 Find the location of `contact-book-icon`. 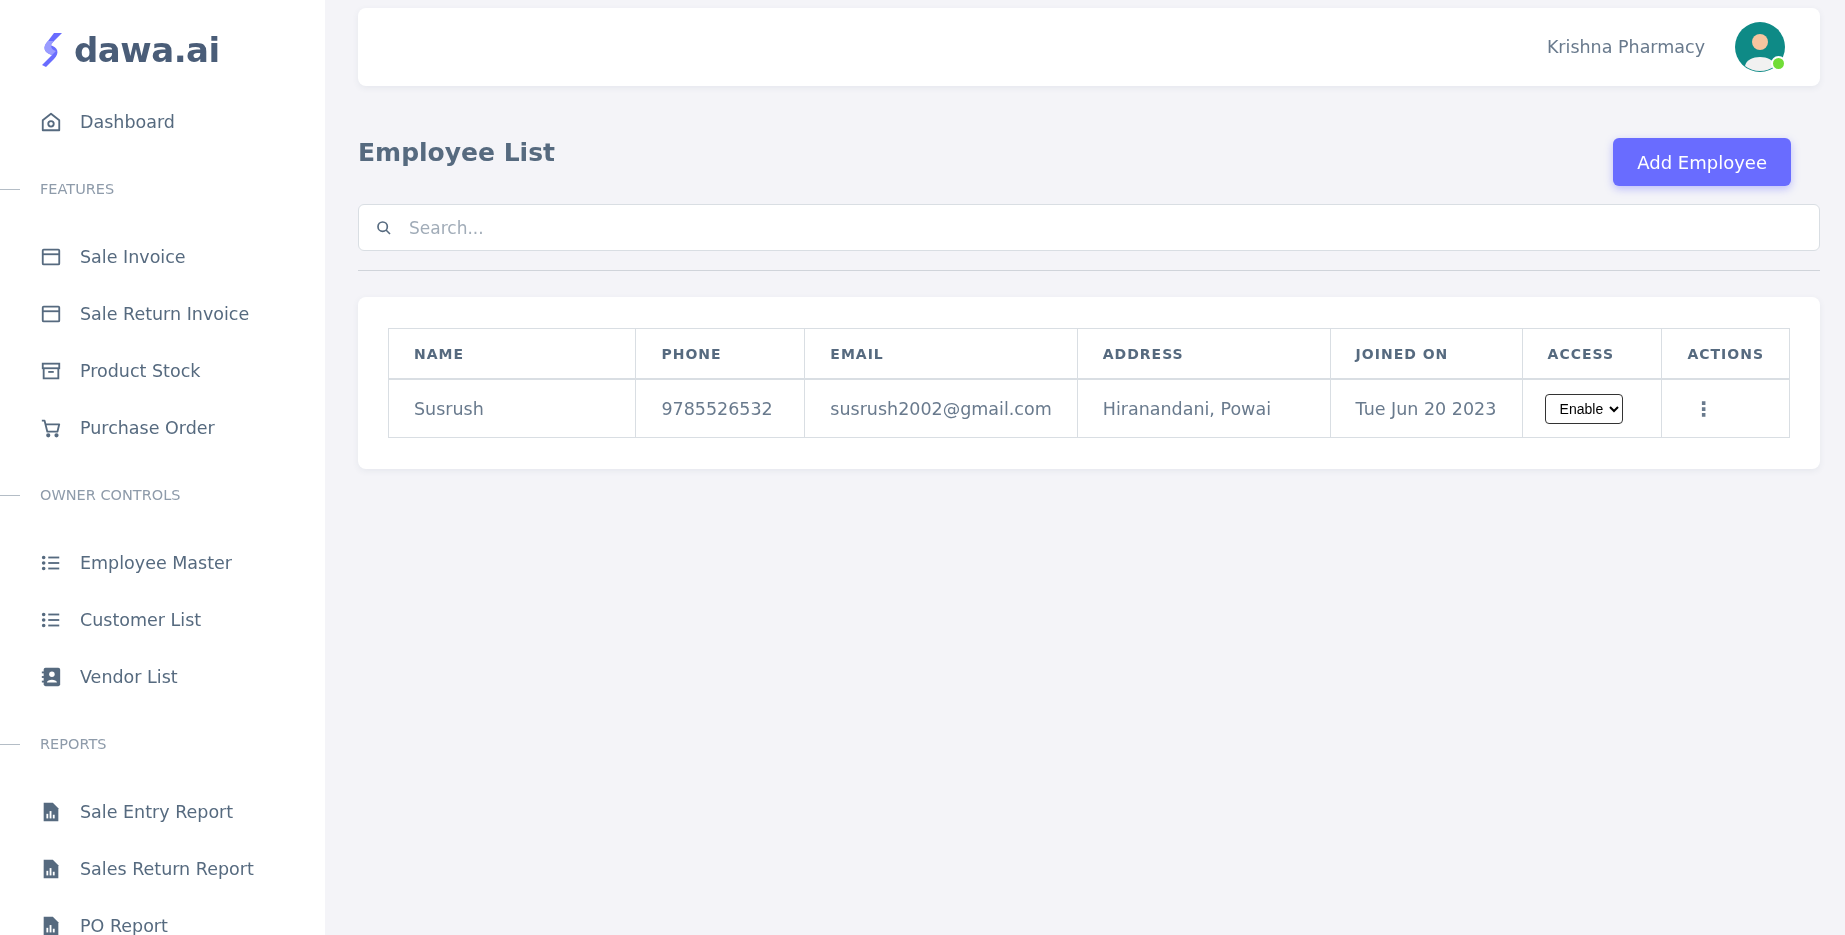

contact-book-icon is located at coordinates (51, 676).